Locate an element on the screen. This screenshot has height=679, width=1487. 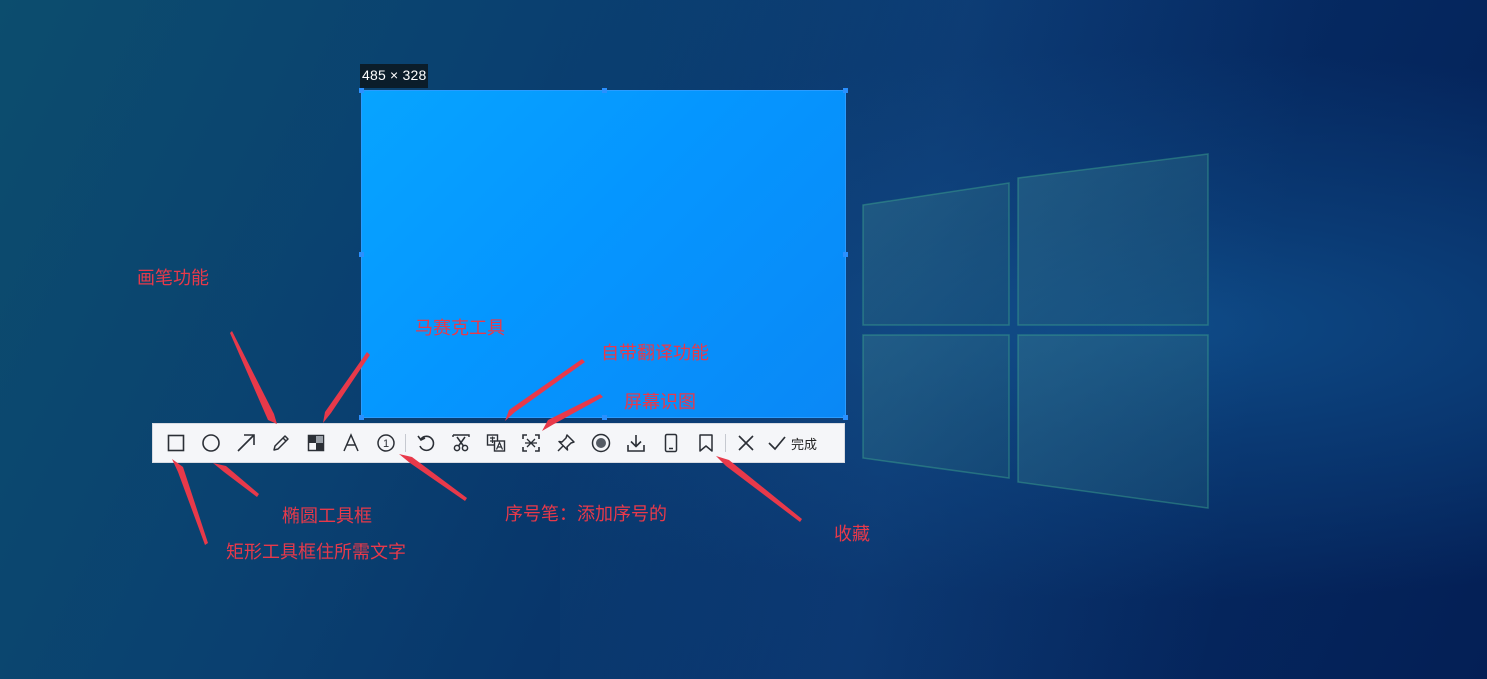
ellipse-arrow is located at coordinates (236, 480).